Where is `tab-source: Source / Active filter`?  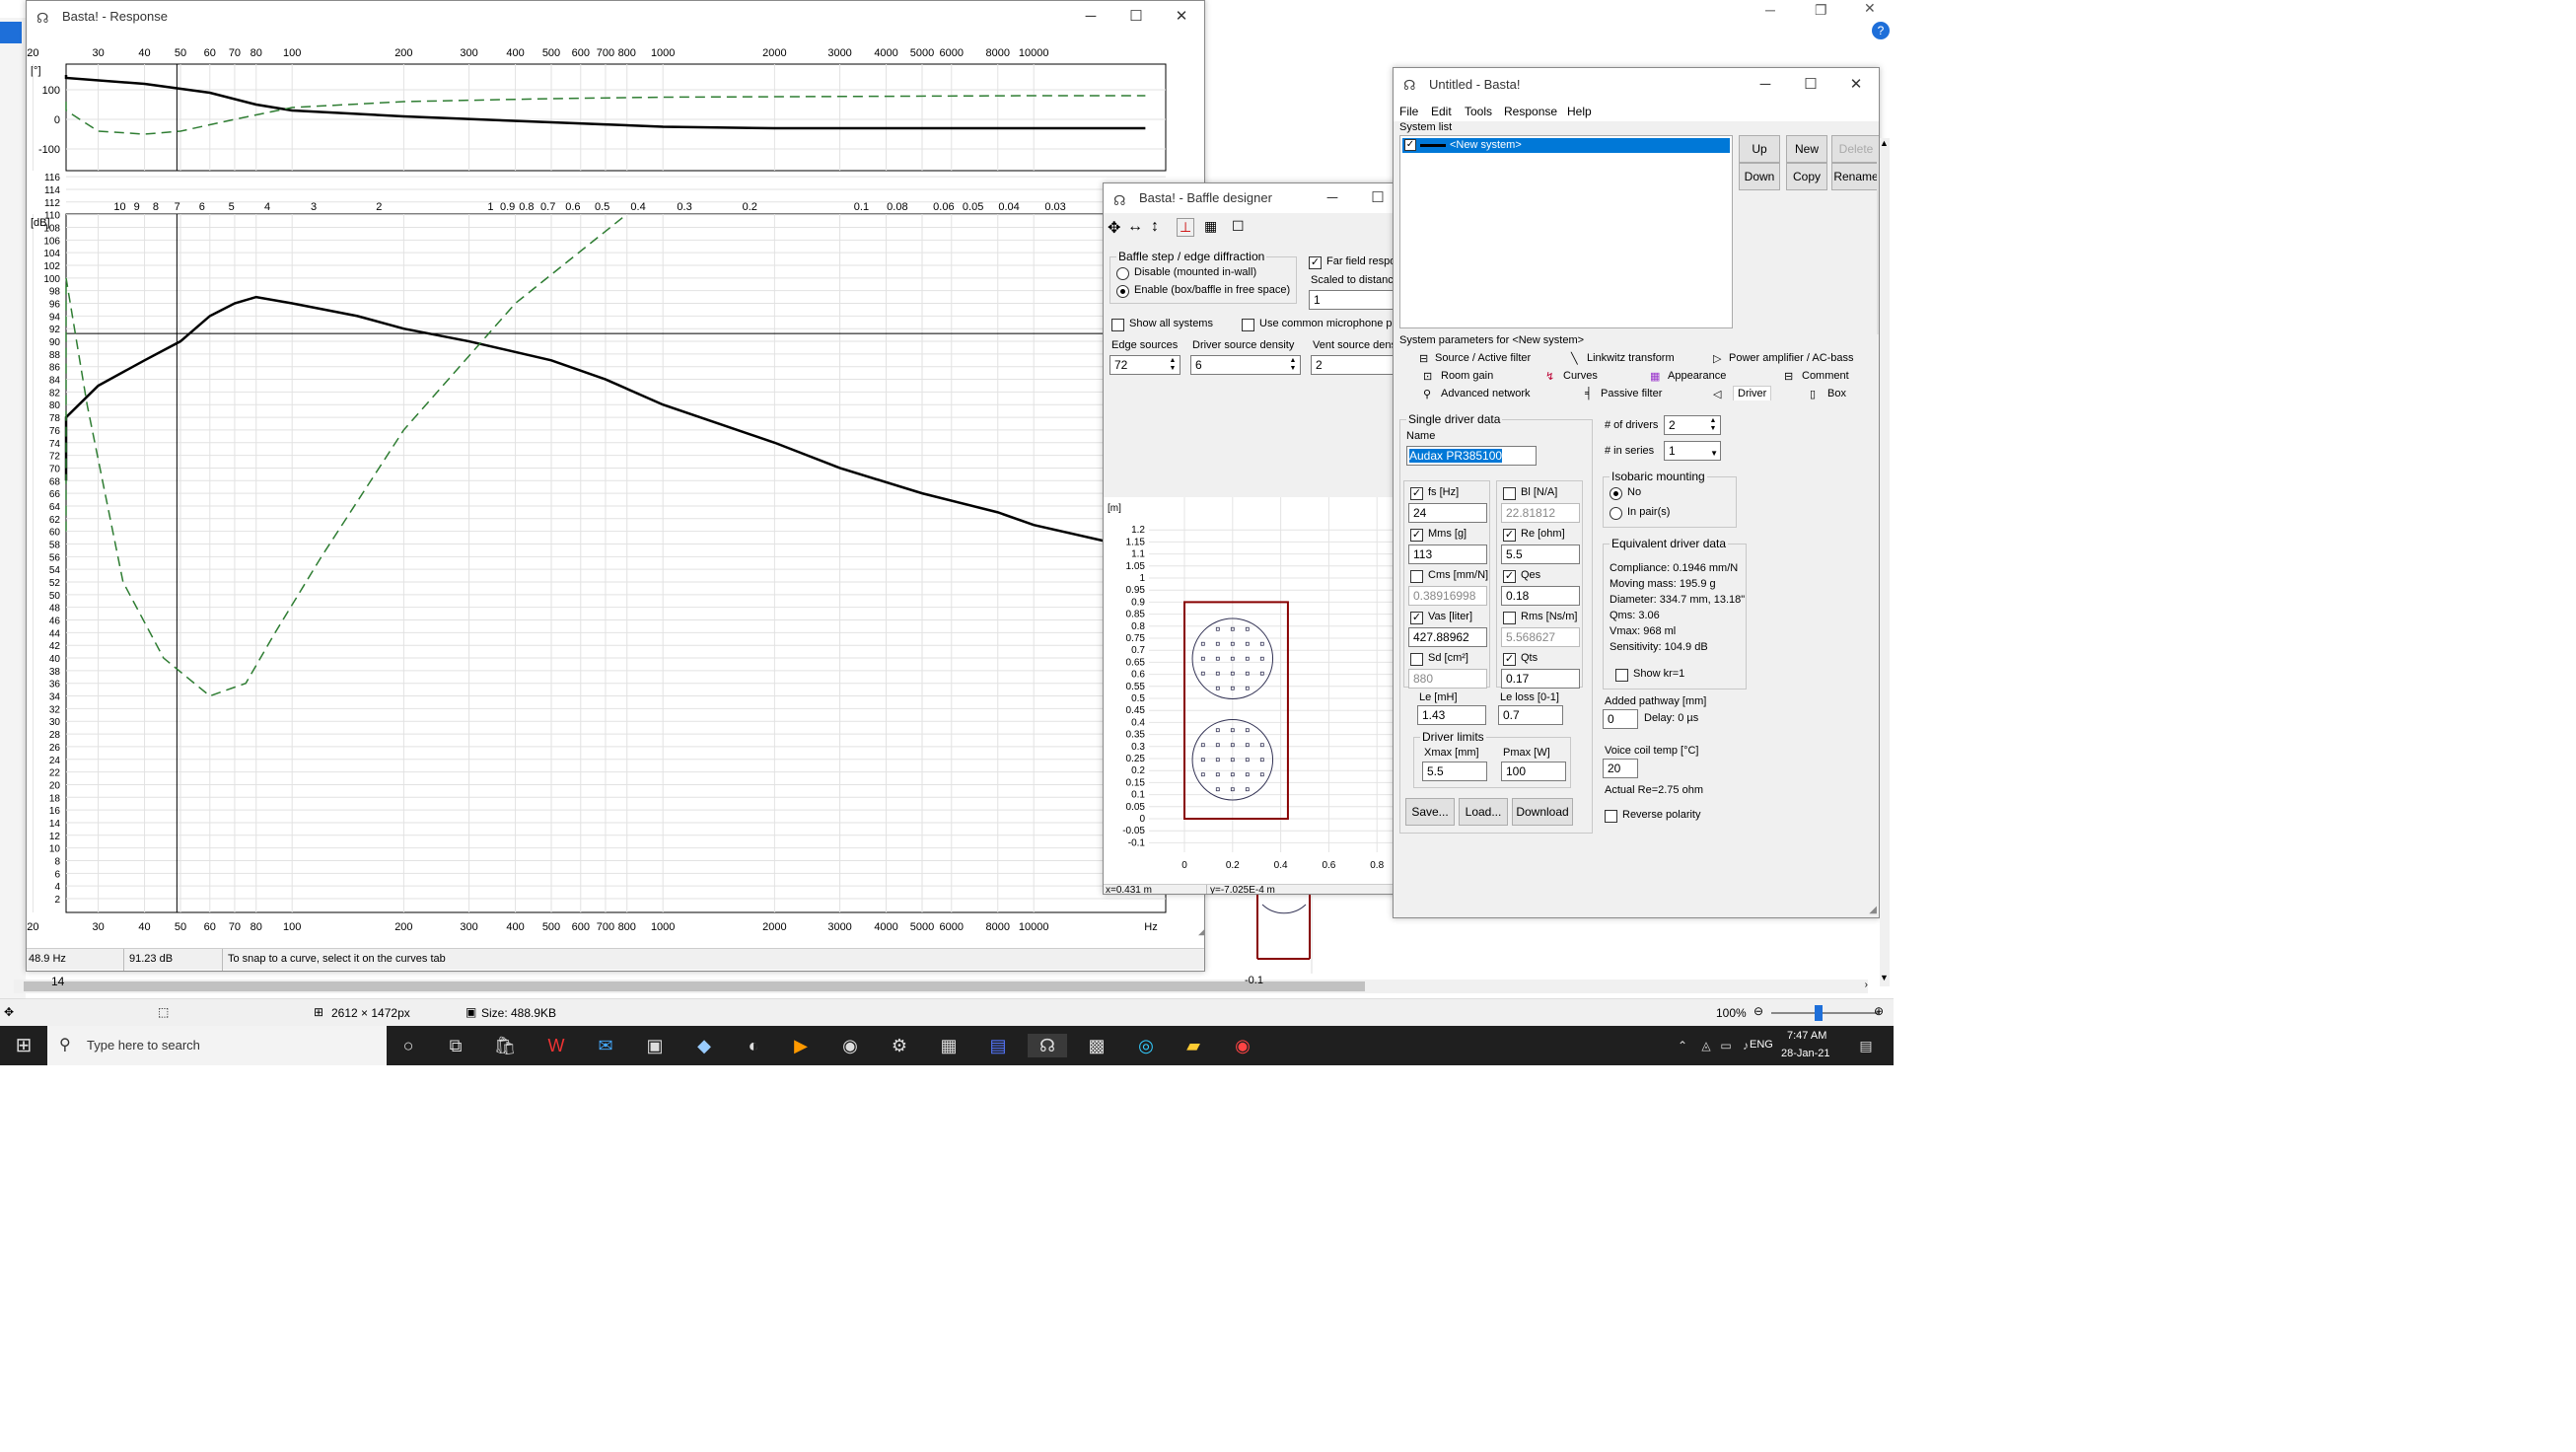
tab-source: Source / Active filter is located at coordinates (1483, 358).